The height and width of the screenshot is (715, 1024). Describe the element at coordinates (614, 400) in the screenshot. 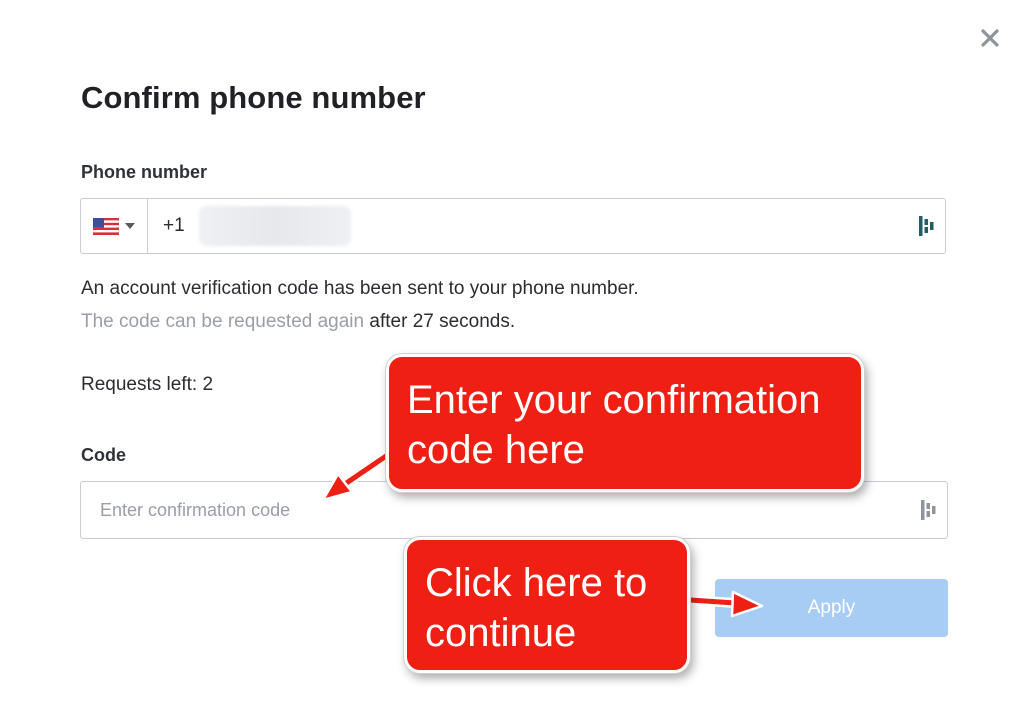

I see `callout-line: Enter your confirmation` at that location.